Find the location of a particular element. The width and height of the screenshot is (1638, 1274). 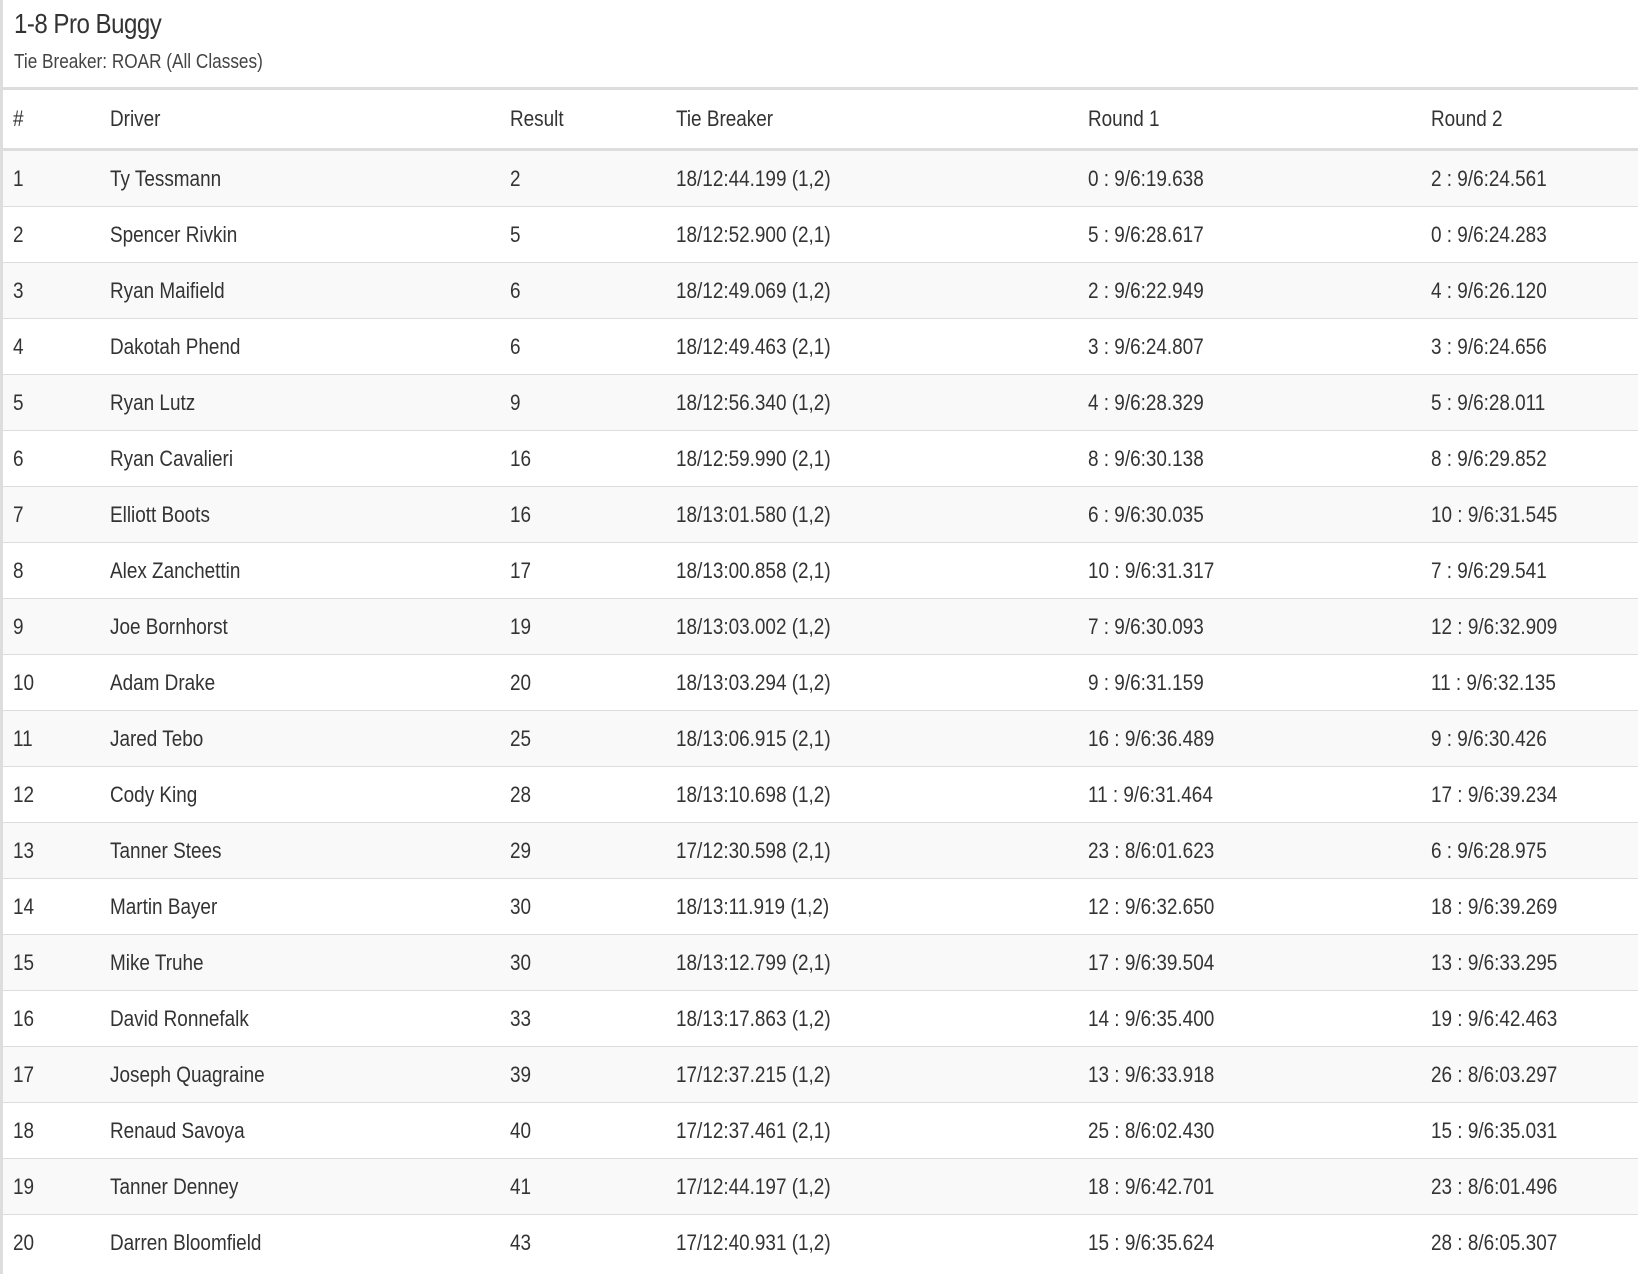

round-1-cell: 8 : 9/6:30.138 is located at coordinates (1259, 458).